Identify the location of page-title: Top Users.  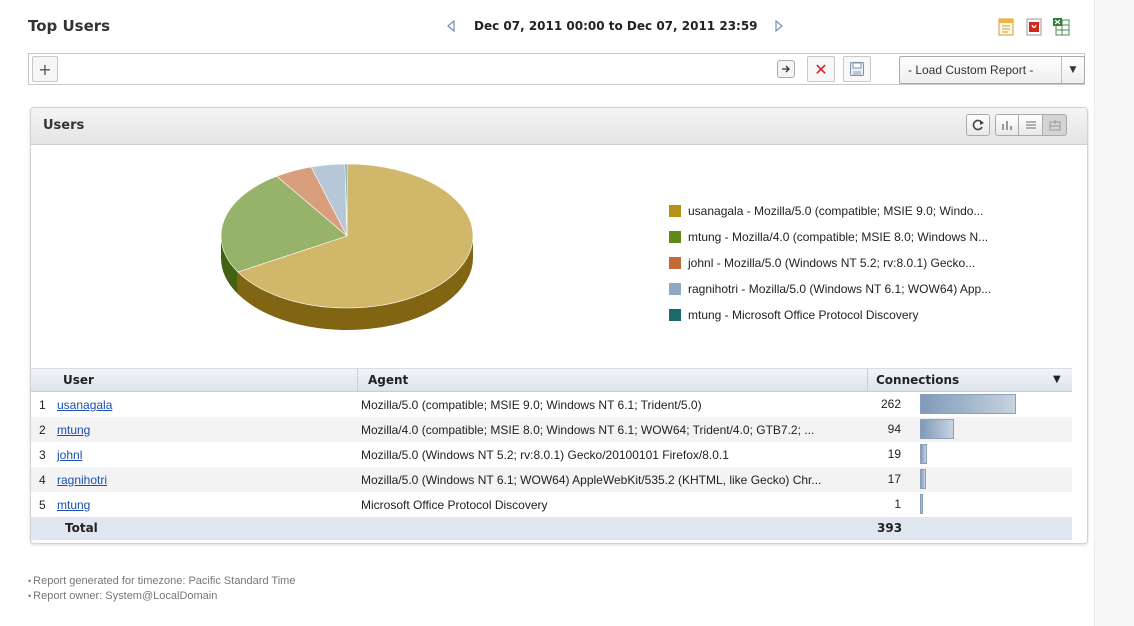
(69, 26).